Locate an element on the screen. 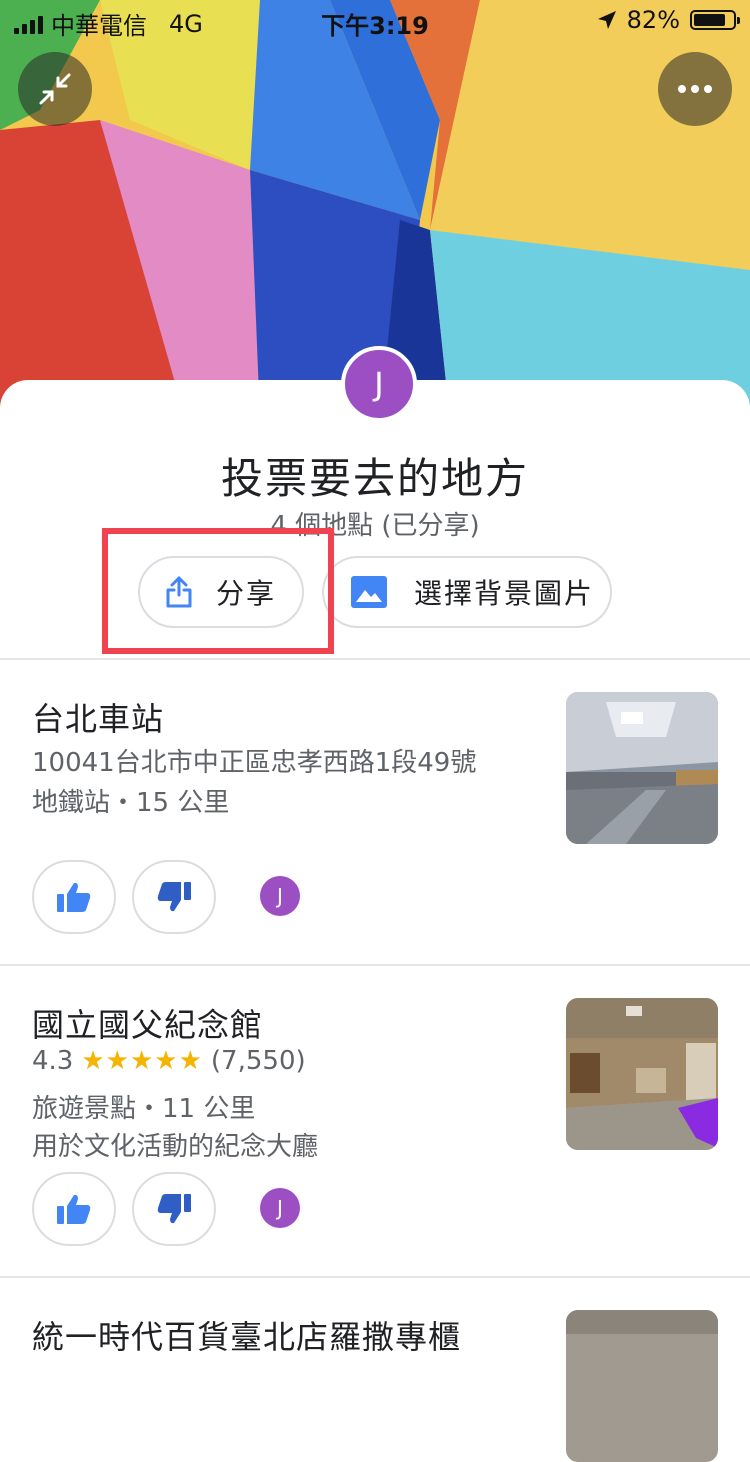 The height and width of the screenshot is (1462, 750). more-options-button is located at coordinates (695, 89).